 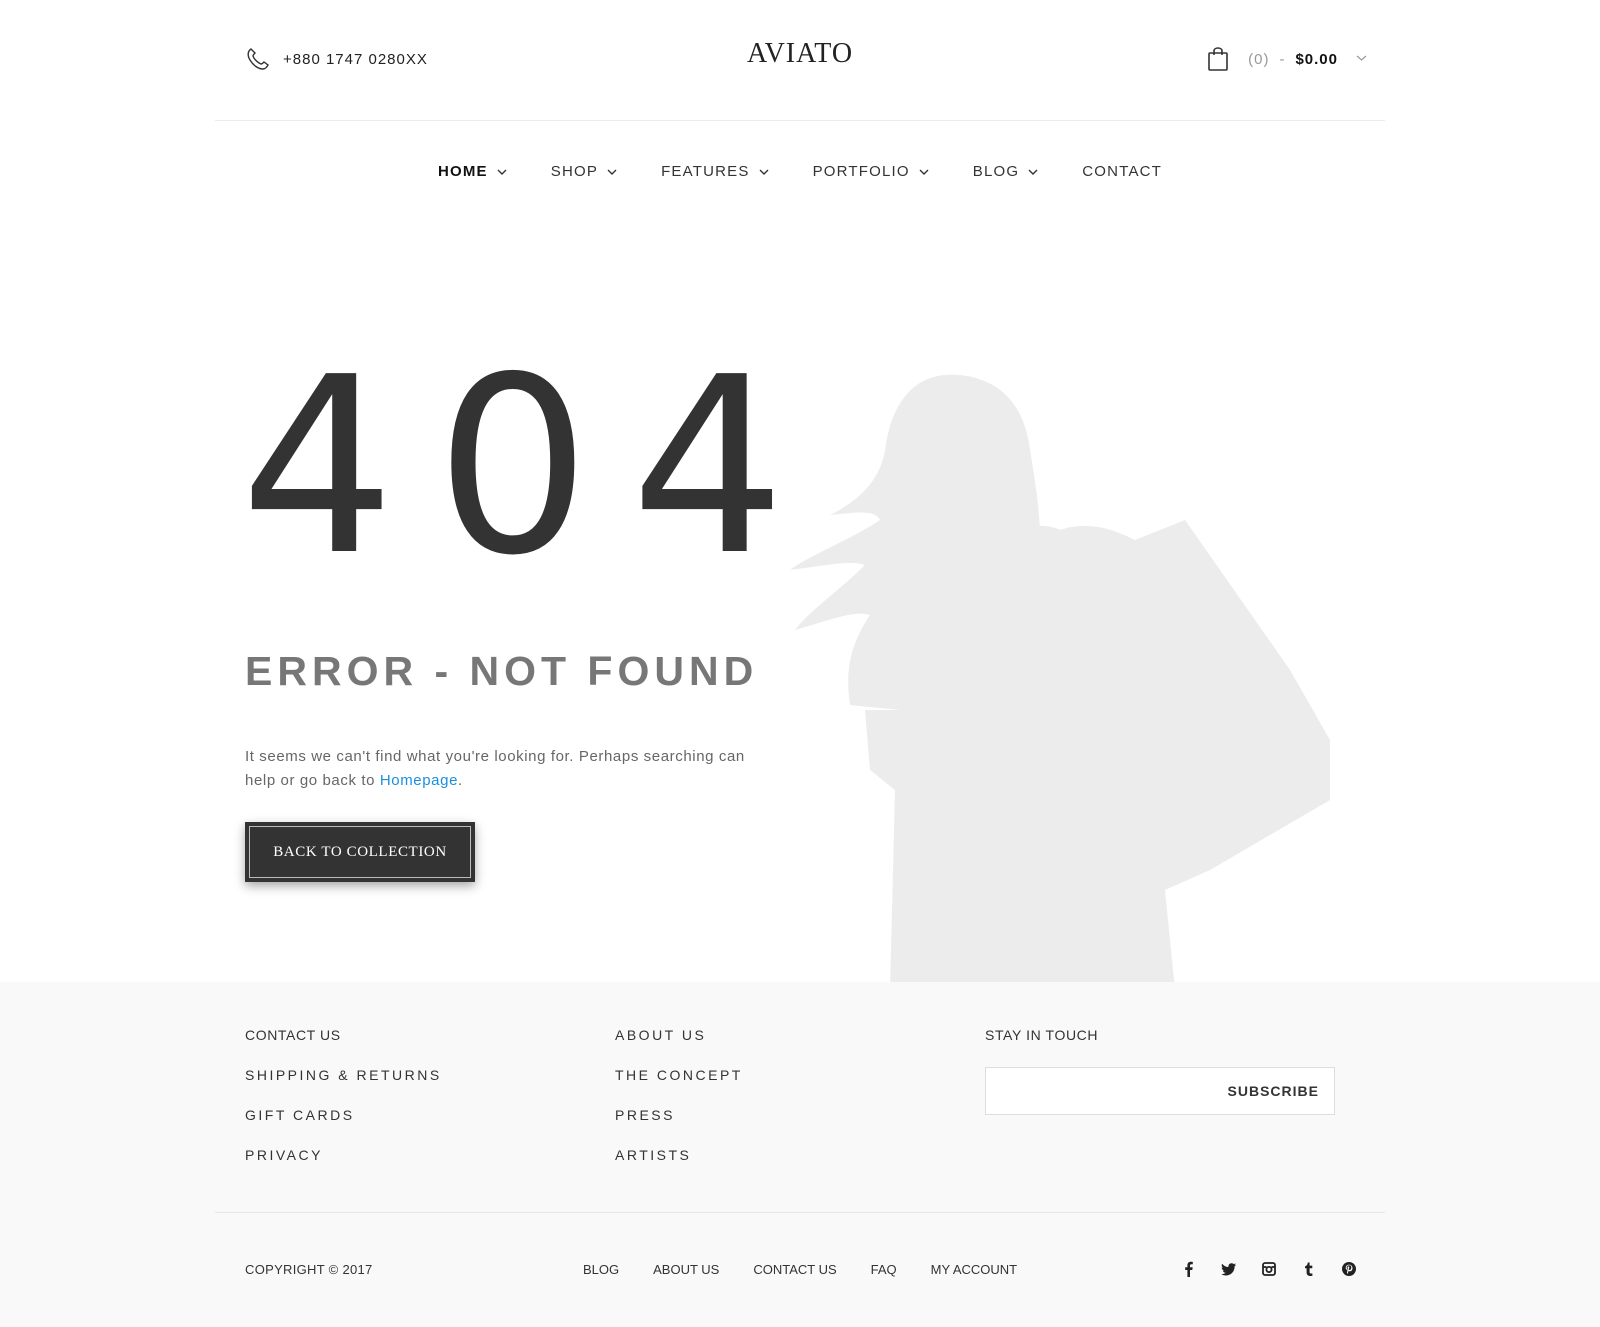 What do you see at coordinates (1259, 59) in the screenshot?
I see `cart-count: (0)` at bounding box center [1259, 59].